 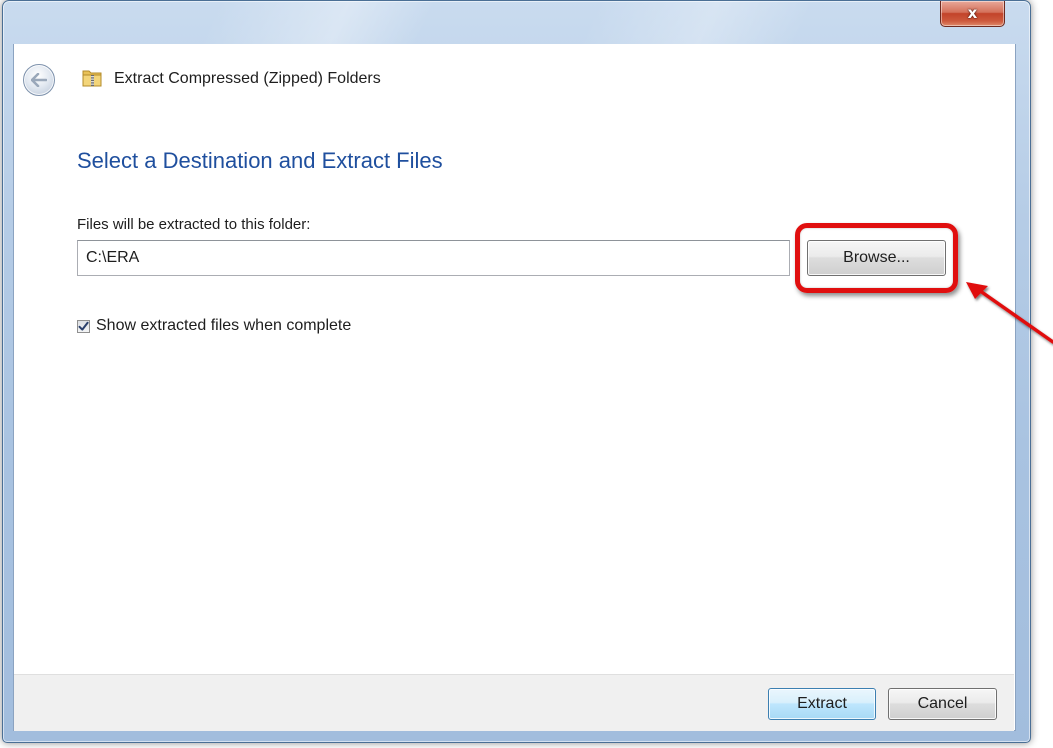 I want to click on show-files-checkbox-row: Show extracted files when complete, so click(x=214, y=326).